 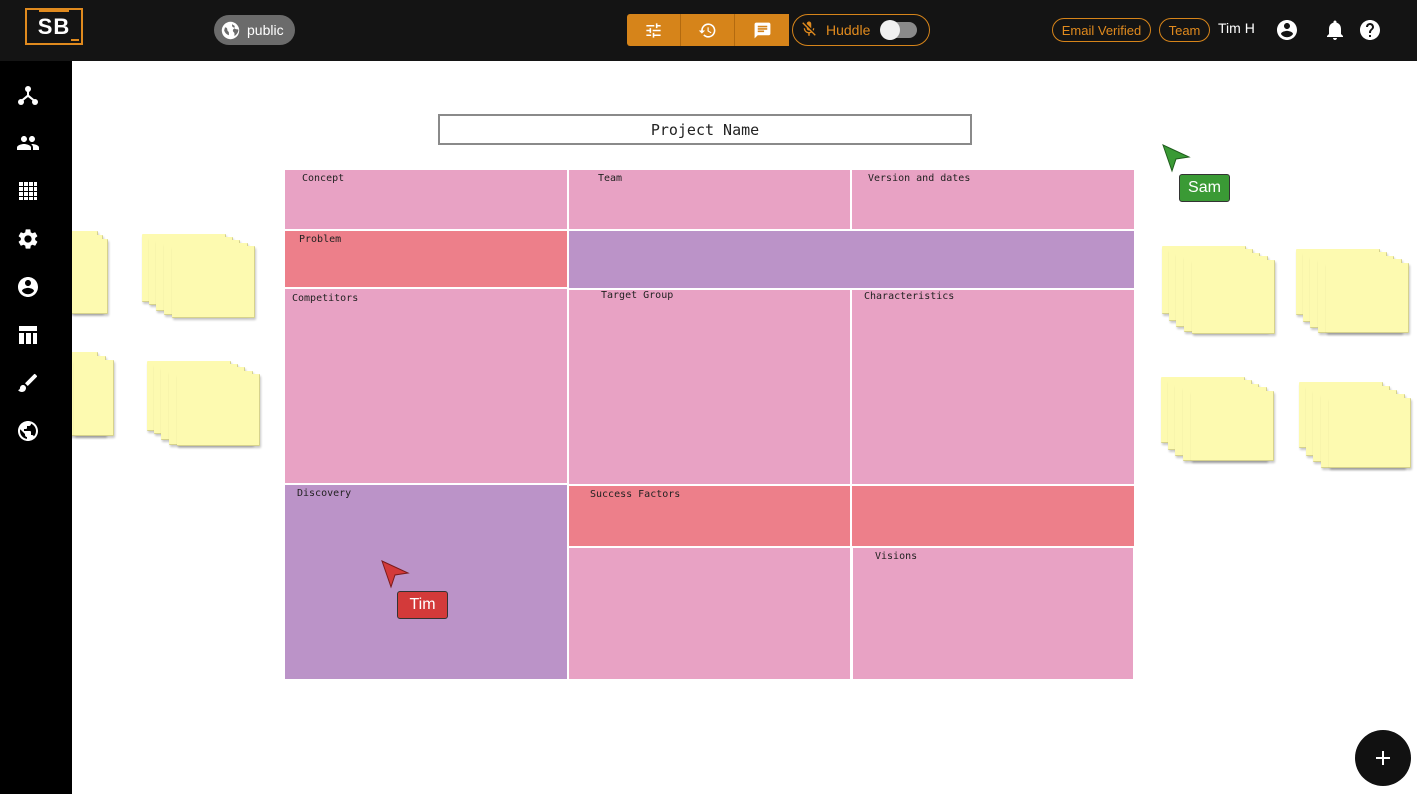 What do you see at coordinates (898, 30) in the screenshot?
I see `huddle-switch` at bounding box center [898, 30].